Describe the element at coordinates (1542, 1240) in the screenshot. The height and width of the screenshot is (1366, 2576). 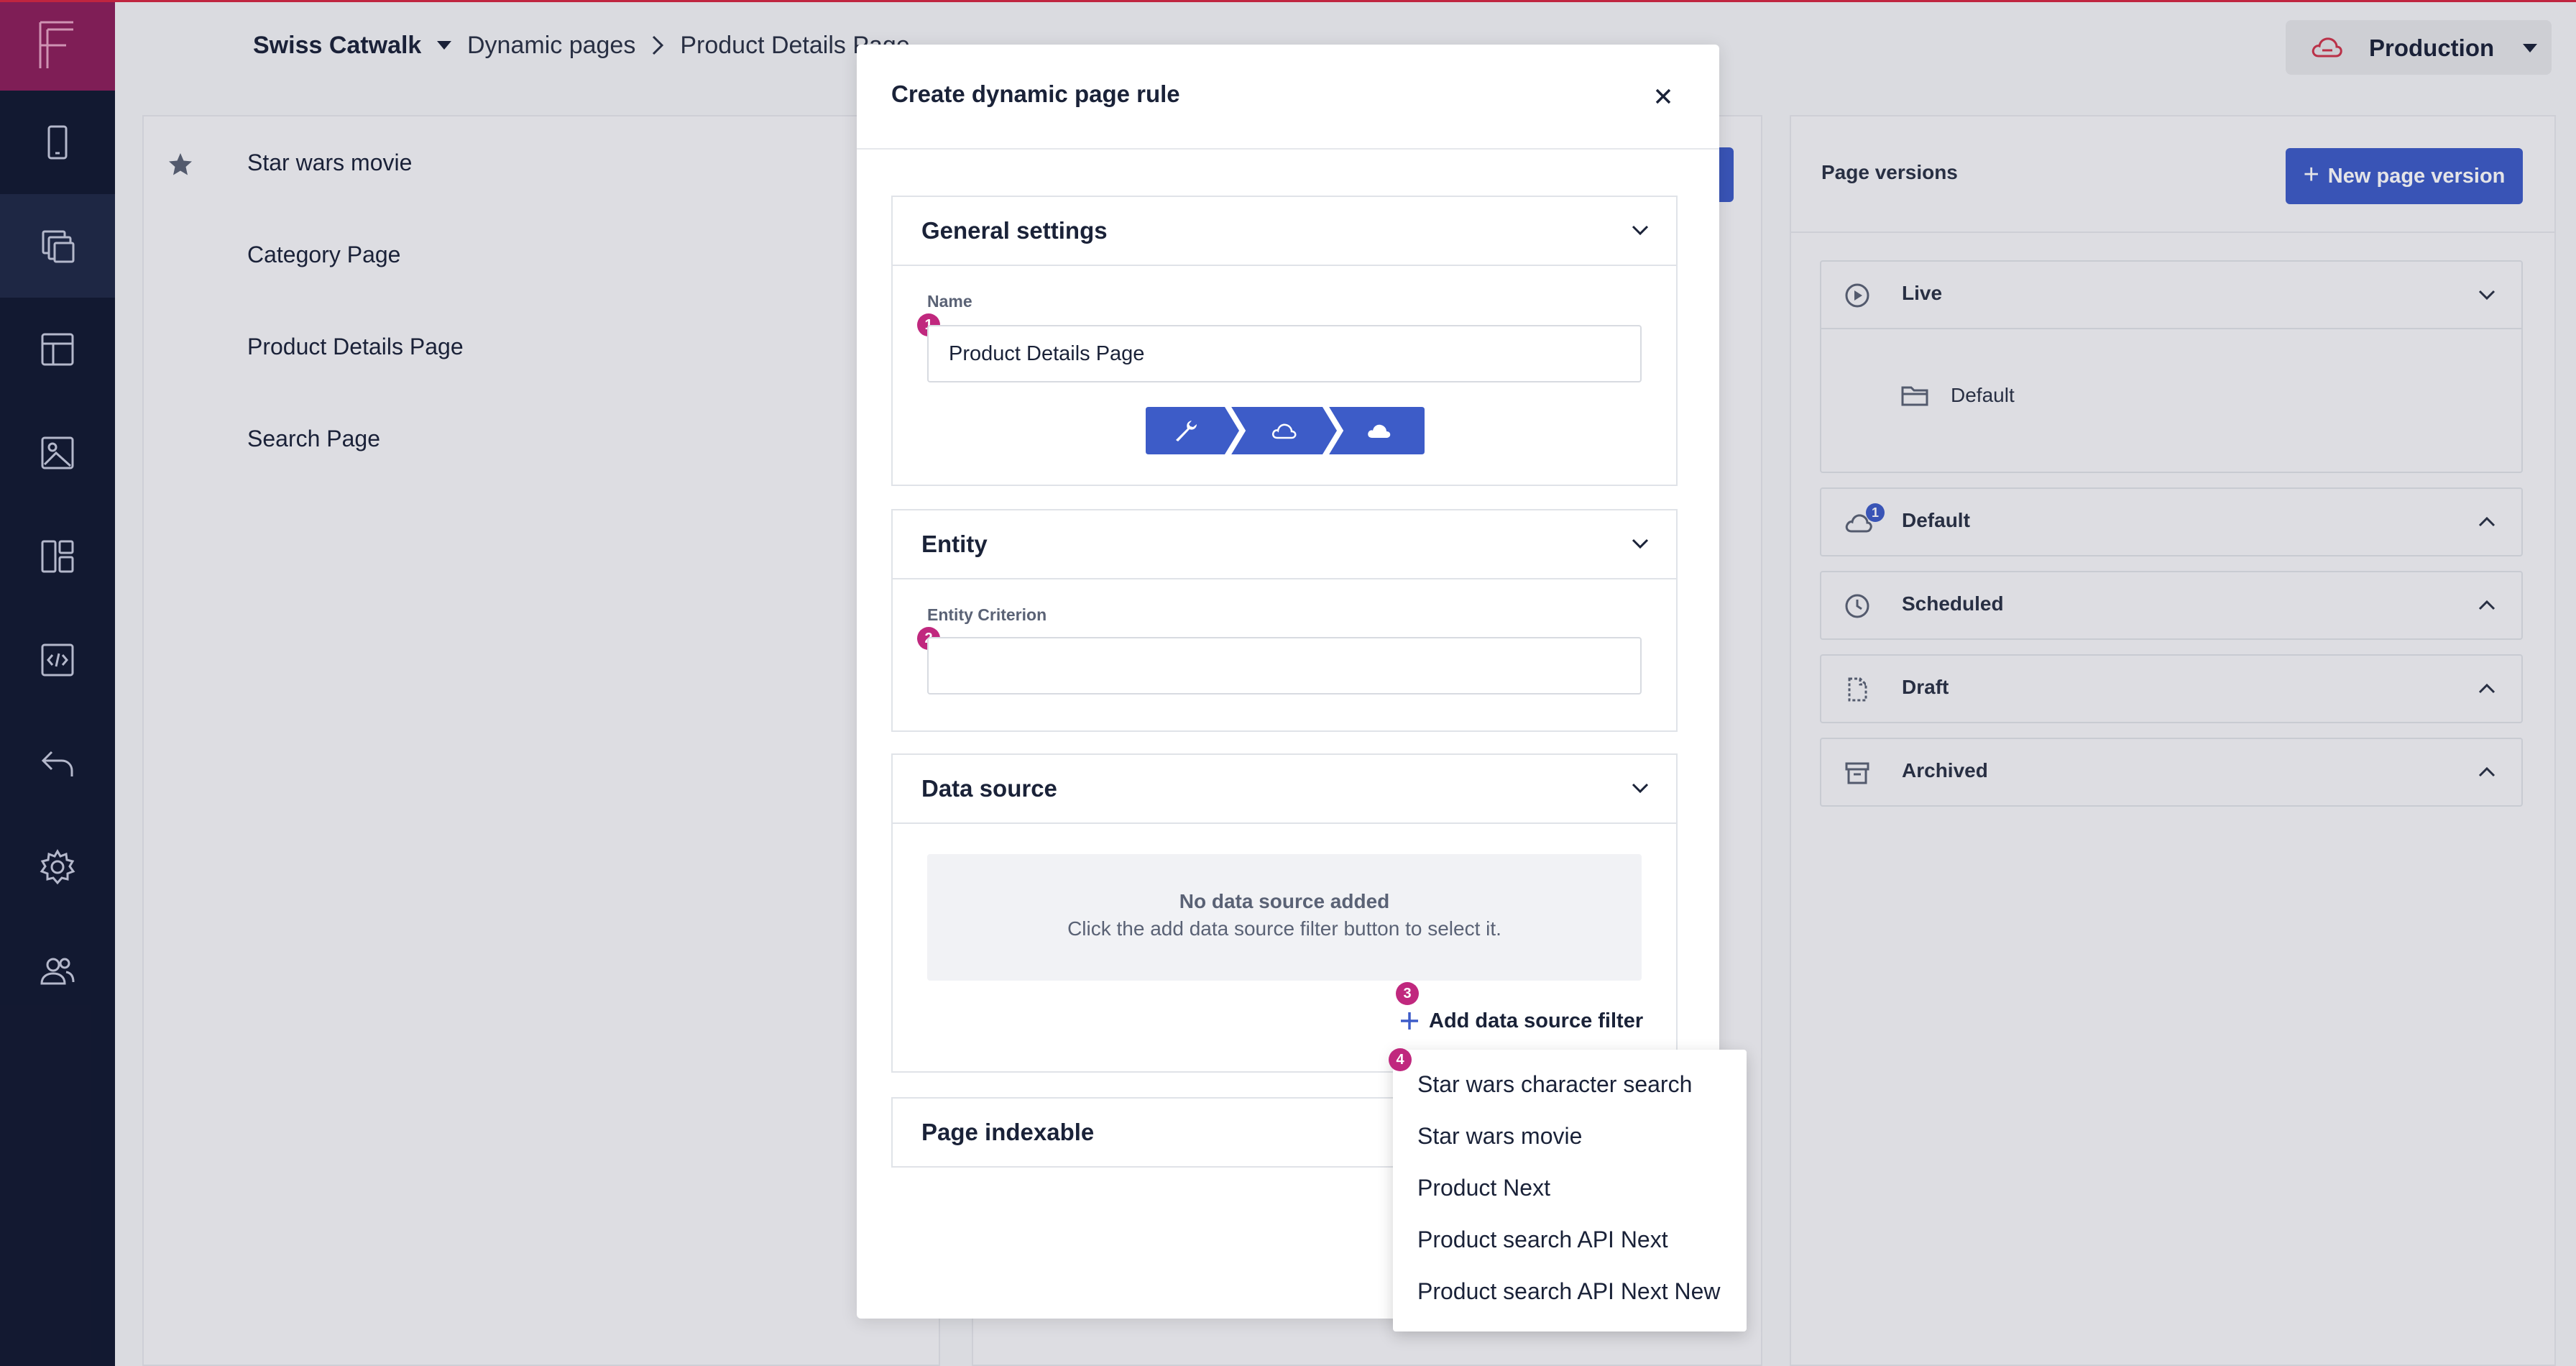
I see `dropdown-item: Product search API Next` at that location.